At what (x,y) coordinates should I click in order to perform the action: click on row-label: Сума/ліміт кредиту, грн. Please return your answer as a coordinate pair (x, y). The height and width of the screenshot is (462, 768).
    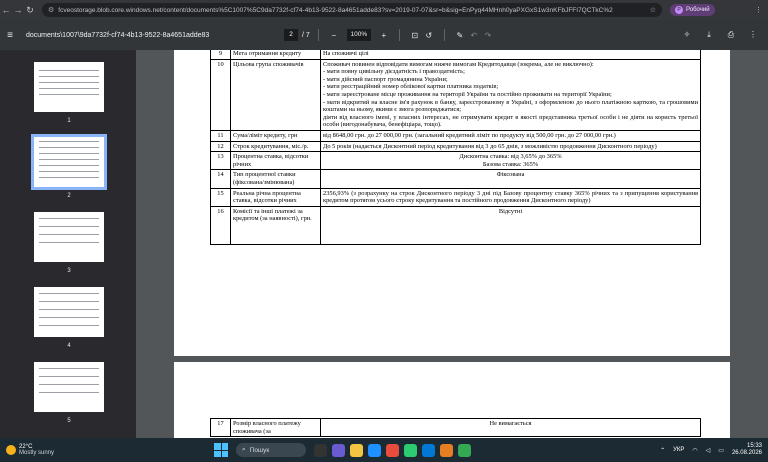
    Looking at the image, I should click on (275, 135).